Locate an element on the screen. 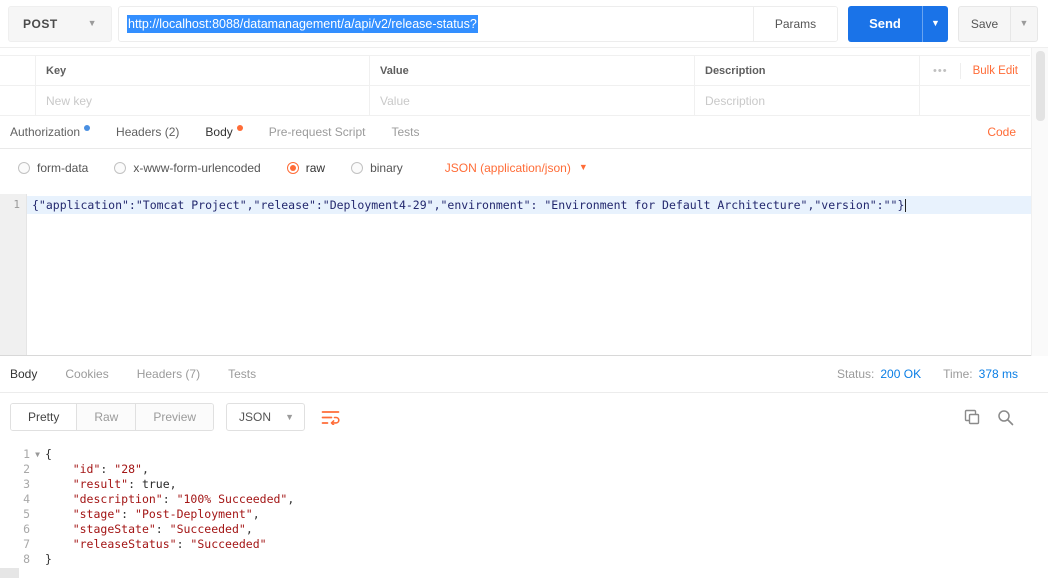 The image size is (1048, 578). params-editor-table: Key Value Description ••• Bulk Edit is located at coordinates (515, 85).